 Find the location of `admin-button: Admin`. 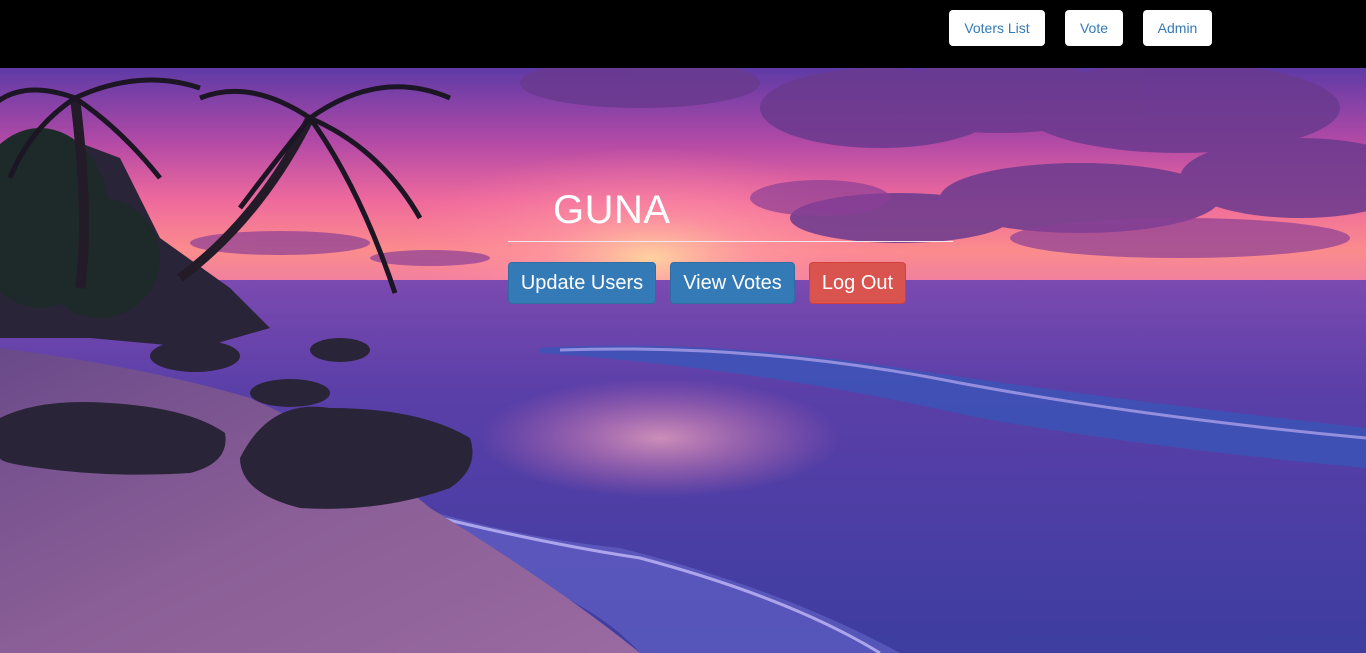

admin-button: Admin is located at coordinates (1177, 28).